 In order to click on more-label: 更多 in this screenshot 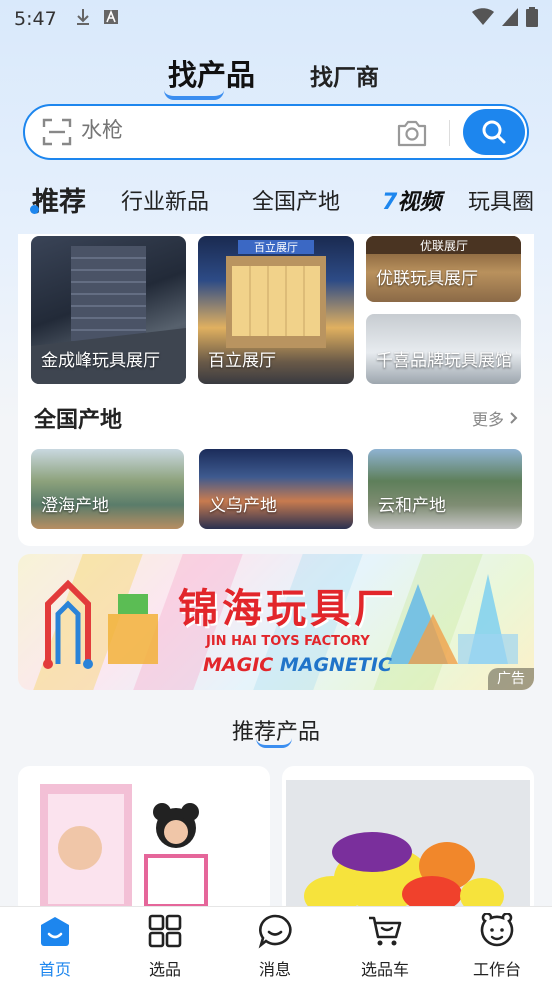, I will do `click(488, 419)`.